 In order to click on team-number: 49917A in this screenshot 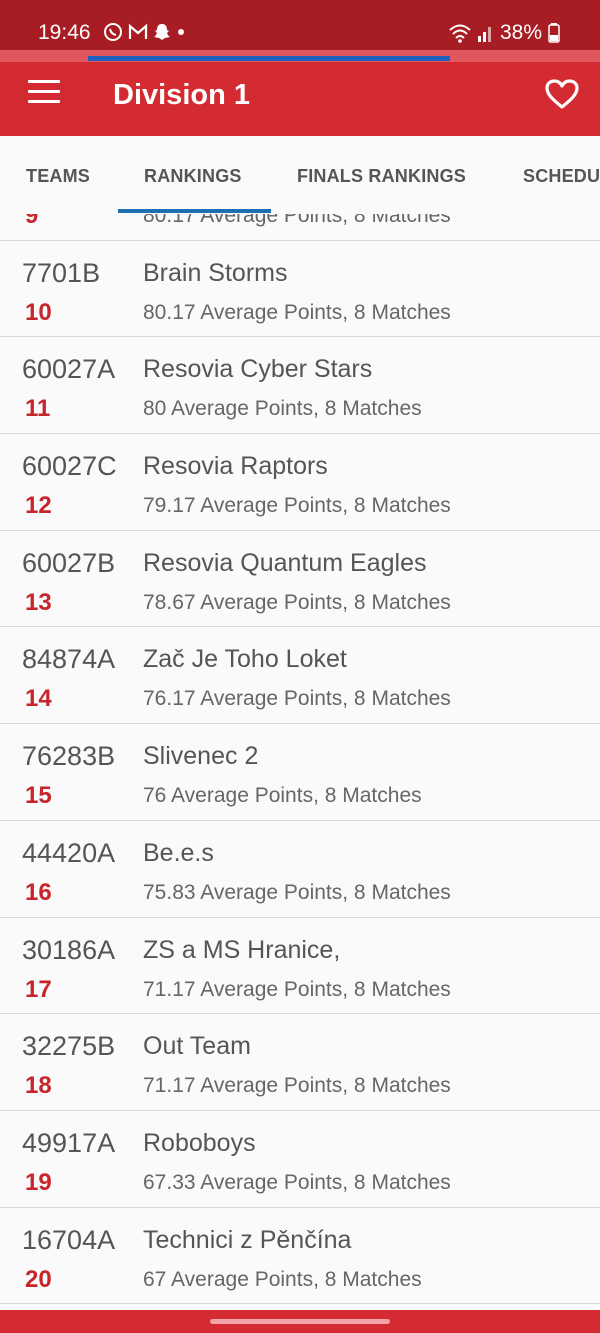, I will do `click(69, 1142)`.